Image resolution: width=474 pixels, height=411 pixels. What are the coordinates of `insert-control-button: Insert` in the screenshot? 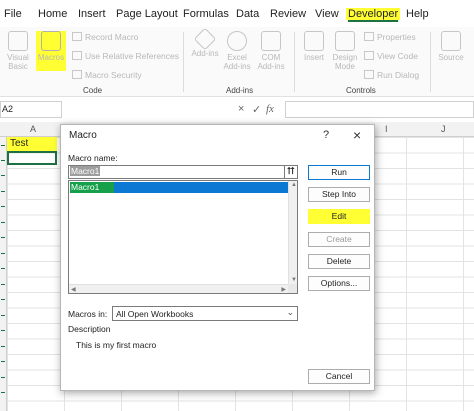 It's located at (314, 46).